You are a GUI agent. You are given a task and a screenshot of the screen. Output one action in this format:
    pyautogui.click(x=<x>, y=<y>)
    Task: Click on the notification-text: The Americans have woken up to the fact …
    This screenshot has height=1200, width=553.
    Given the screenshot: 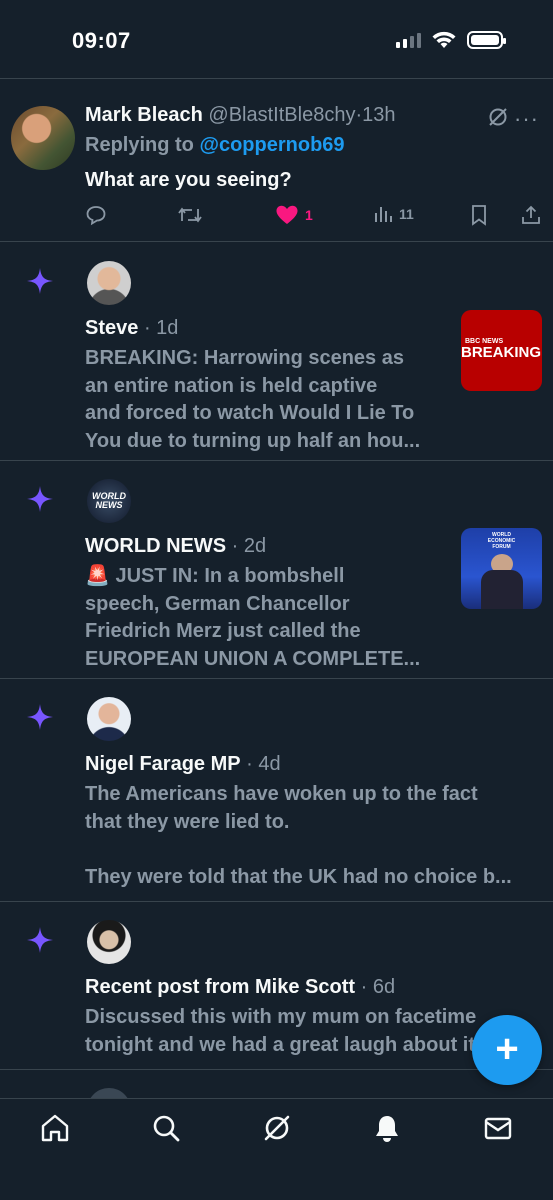 What is the action you would take?
    pyautogui.click(x=315, y=836)
    